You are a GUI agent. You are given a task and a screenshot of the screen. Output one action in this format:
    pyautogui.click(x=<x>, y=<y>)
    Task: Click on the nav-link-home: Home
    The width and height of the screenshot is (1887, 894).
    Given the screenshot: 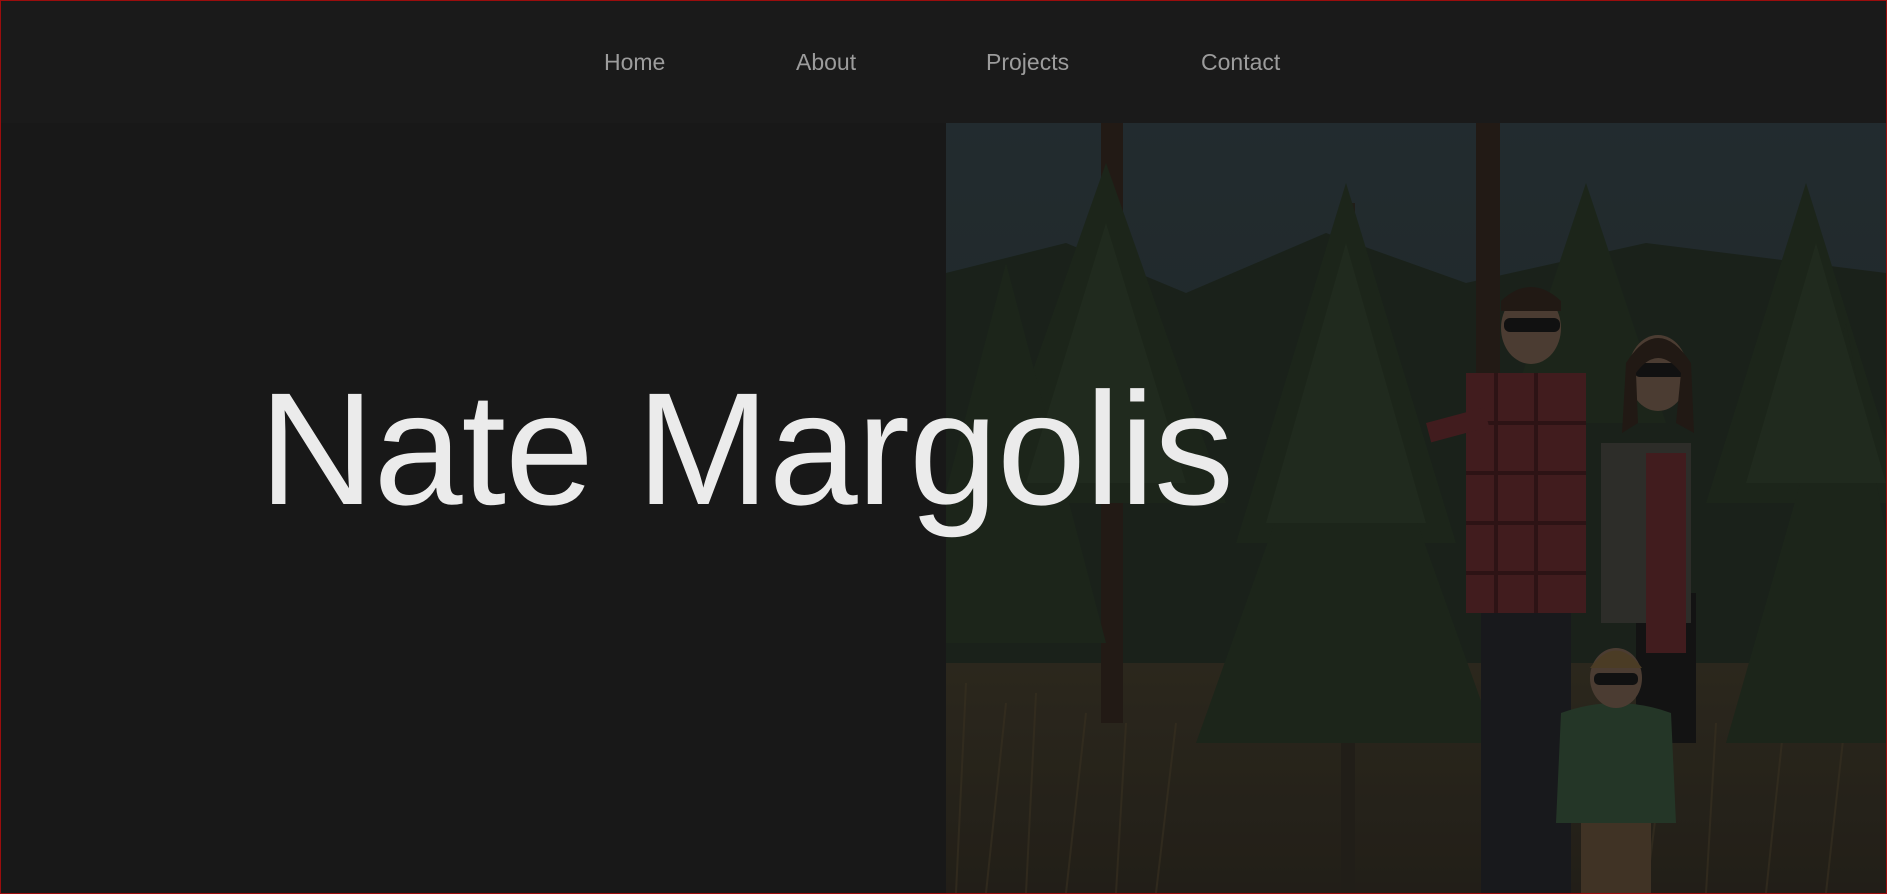 What is the action you would take?
    pyautogui.click(x=634, y=62)
    